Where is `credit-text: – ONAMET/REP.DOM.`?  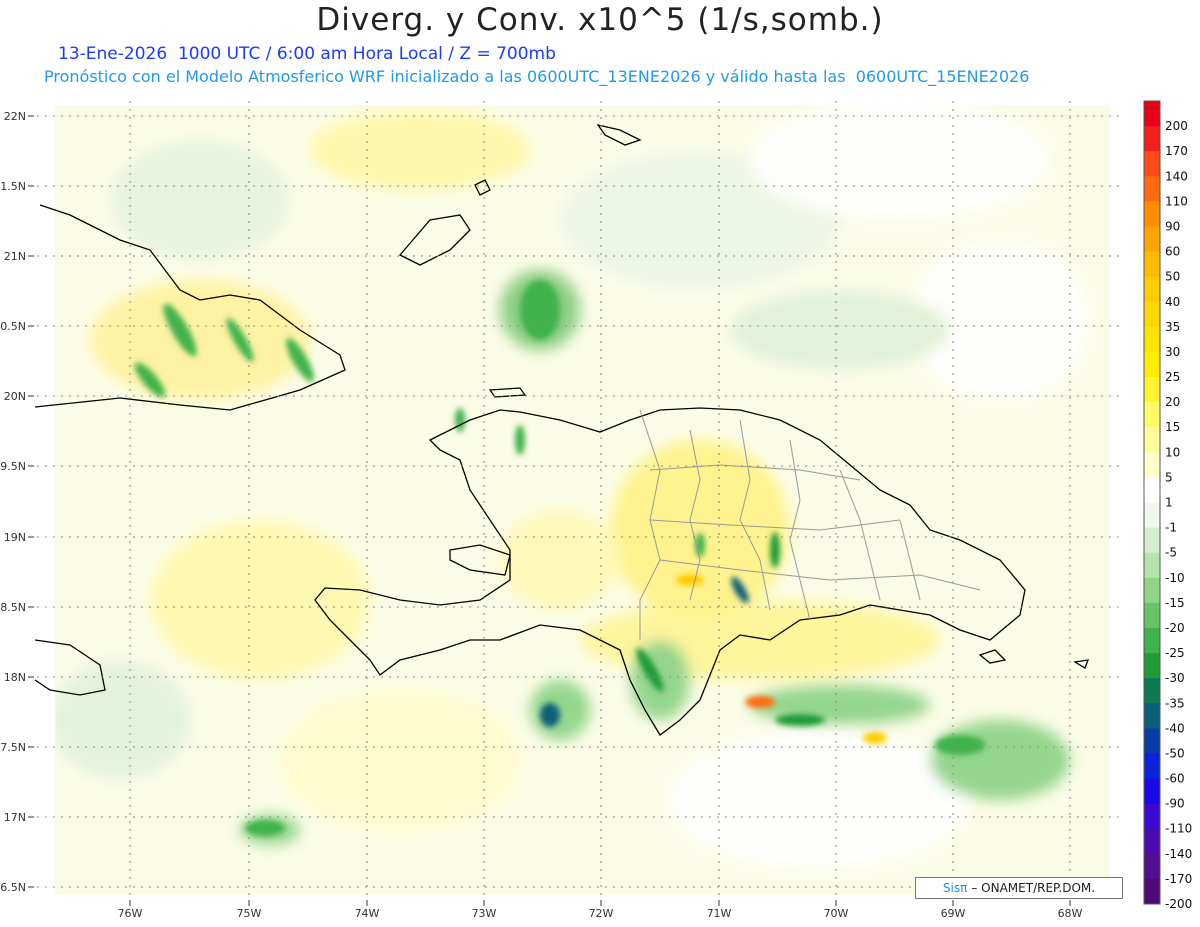 credit-text: – ONAMET/REP.DOM. is located at coordinates (1033, 888).